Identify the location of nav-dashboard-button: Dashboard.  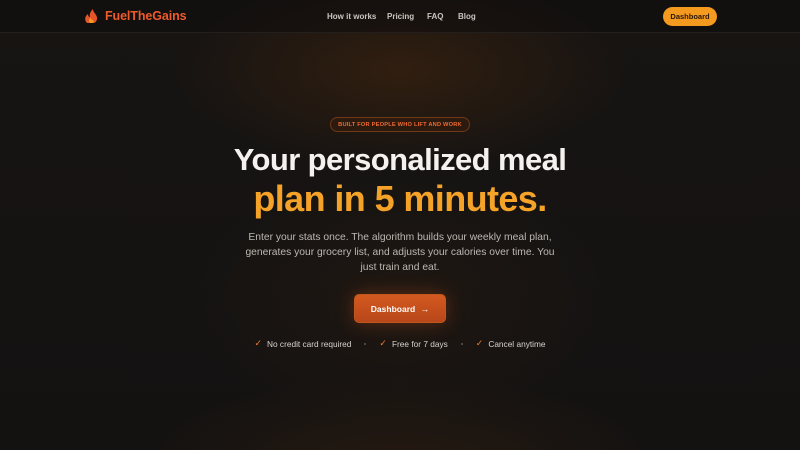
(690, 16).